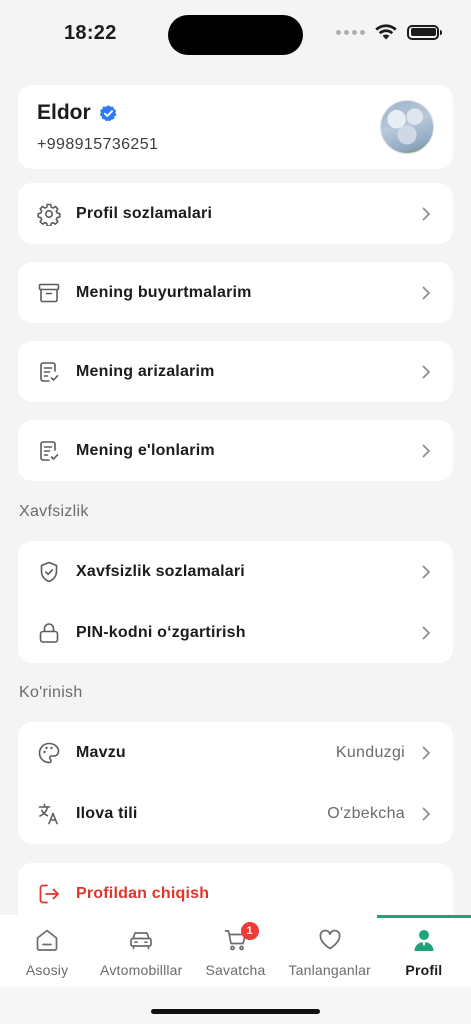  I want to click on tab-profile: Profil, so click(423, 951).